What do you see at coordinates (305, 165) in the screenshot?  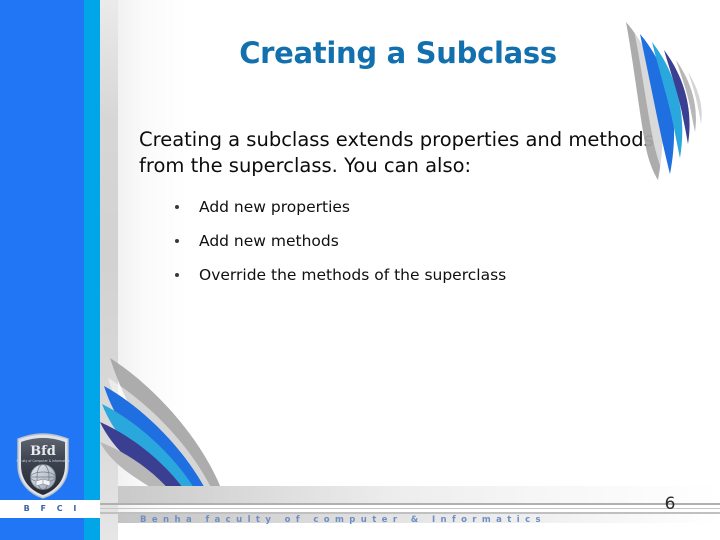 I see `body-paragraph-line-2: from the superclass. You can also:` at bounding box center [305, 165].